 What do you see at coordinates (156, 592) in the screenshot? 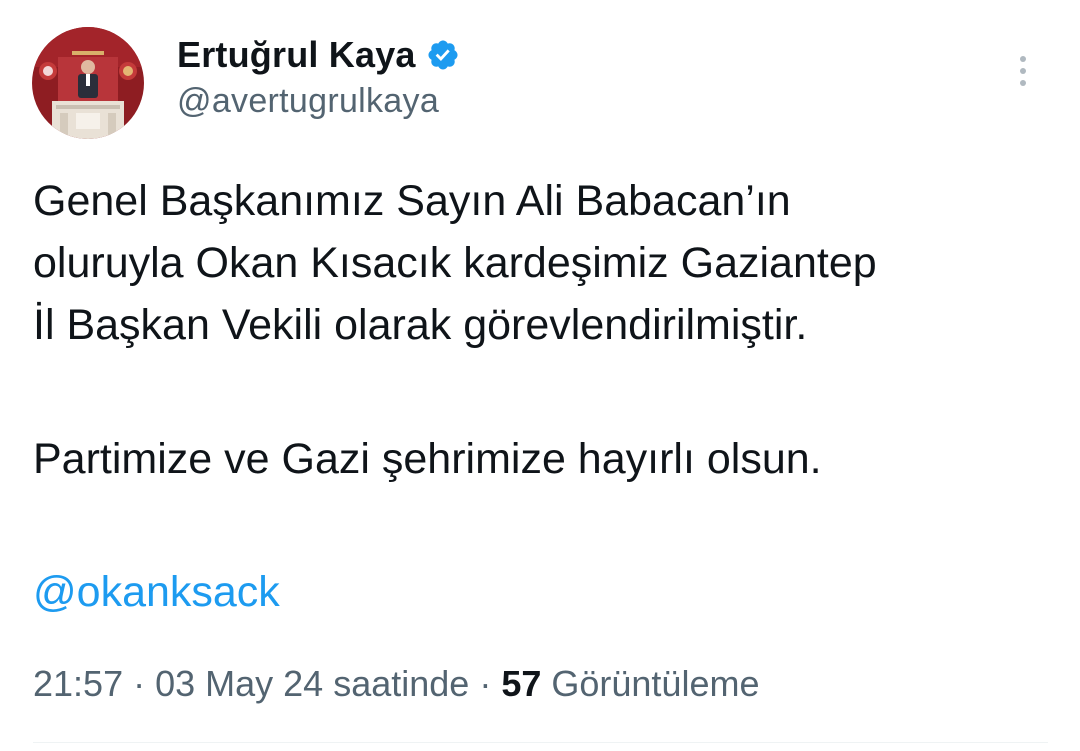
I see `mention-link: @okanksack` at bounding box center [156, 592].